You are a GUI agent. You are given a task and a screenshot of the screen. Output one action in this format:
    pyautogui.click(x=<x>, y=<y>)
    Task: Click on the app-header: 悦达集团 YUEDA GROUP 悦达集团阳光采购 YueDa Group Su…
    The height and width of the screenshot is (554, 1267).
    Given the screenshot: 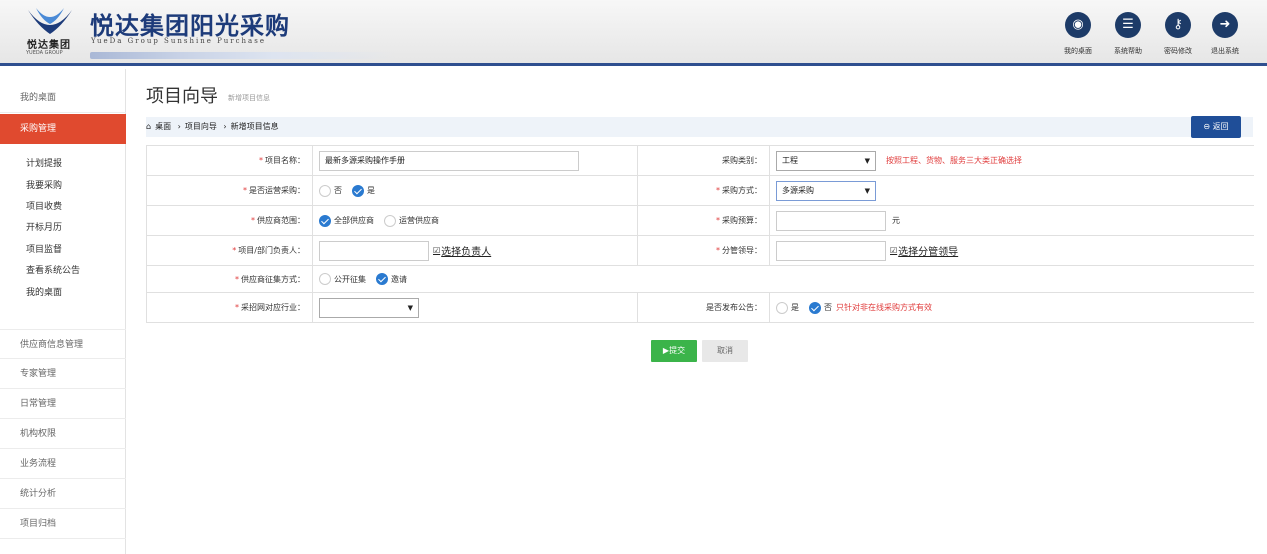 What is the action you would take?
    pyautogui.click(x=633, y=33)
    